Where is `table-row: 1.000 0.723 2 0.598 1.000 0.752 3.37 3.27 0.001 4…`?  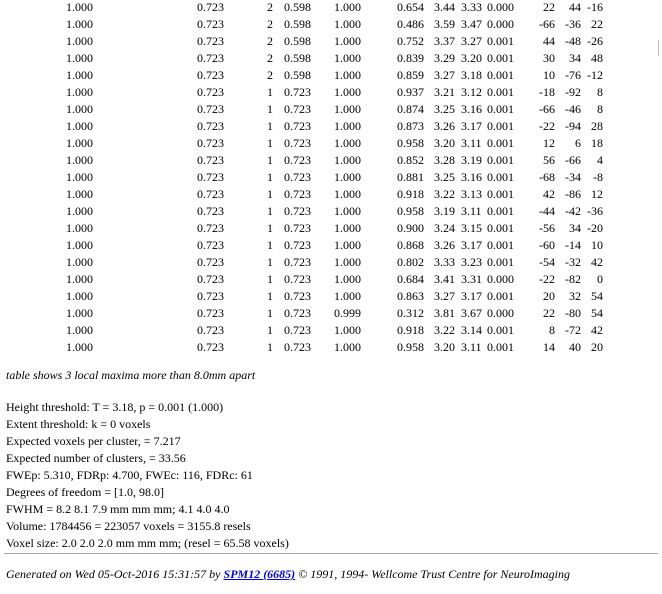 table-row: 1.000 0.723 2 0.598 1.000 0.752 3.37 3.27 0.001 4… is located at coordinates (301, 41).